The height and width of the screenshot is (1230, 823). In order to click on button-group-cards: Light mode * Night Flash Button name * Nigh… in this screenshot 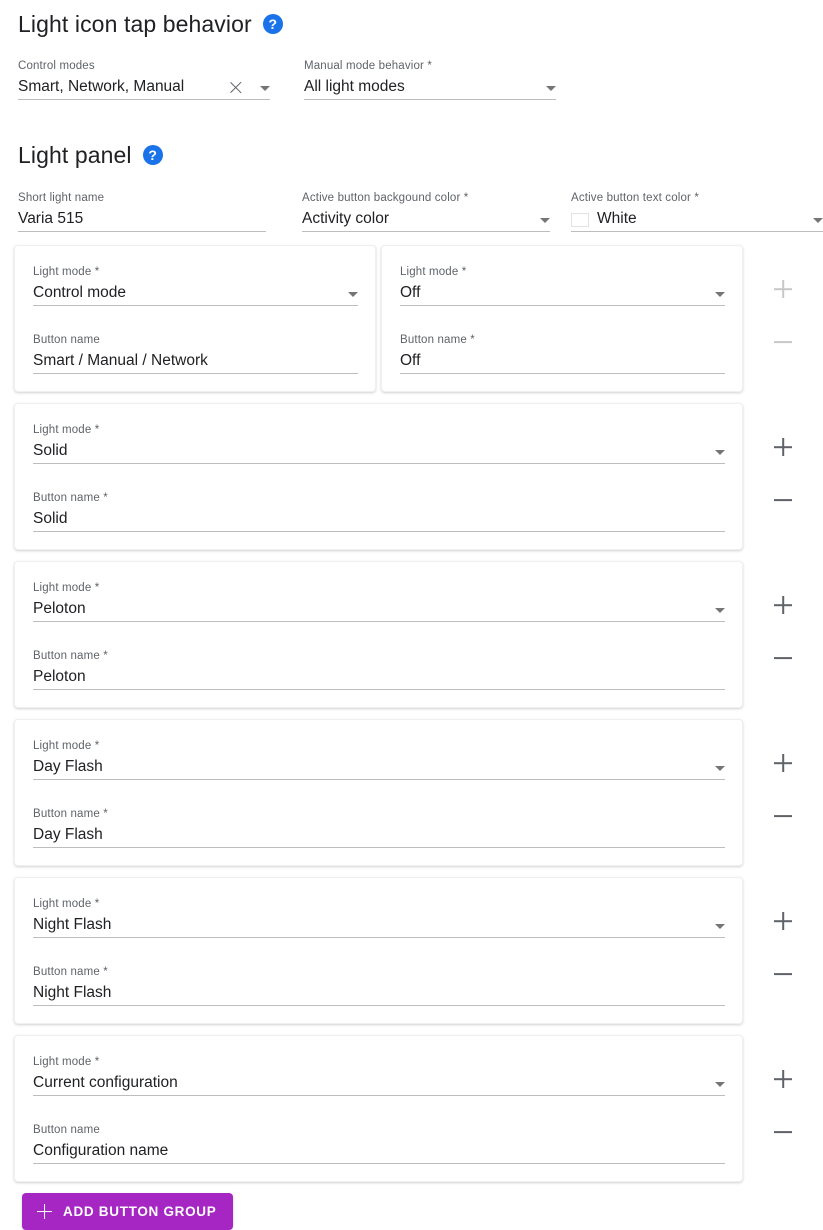, I will do `click(378, 950)`.